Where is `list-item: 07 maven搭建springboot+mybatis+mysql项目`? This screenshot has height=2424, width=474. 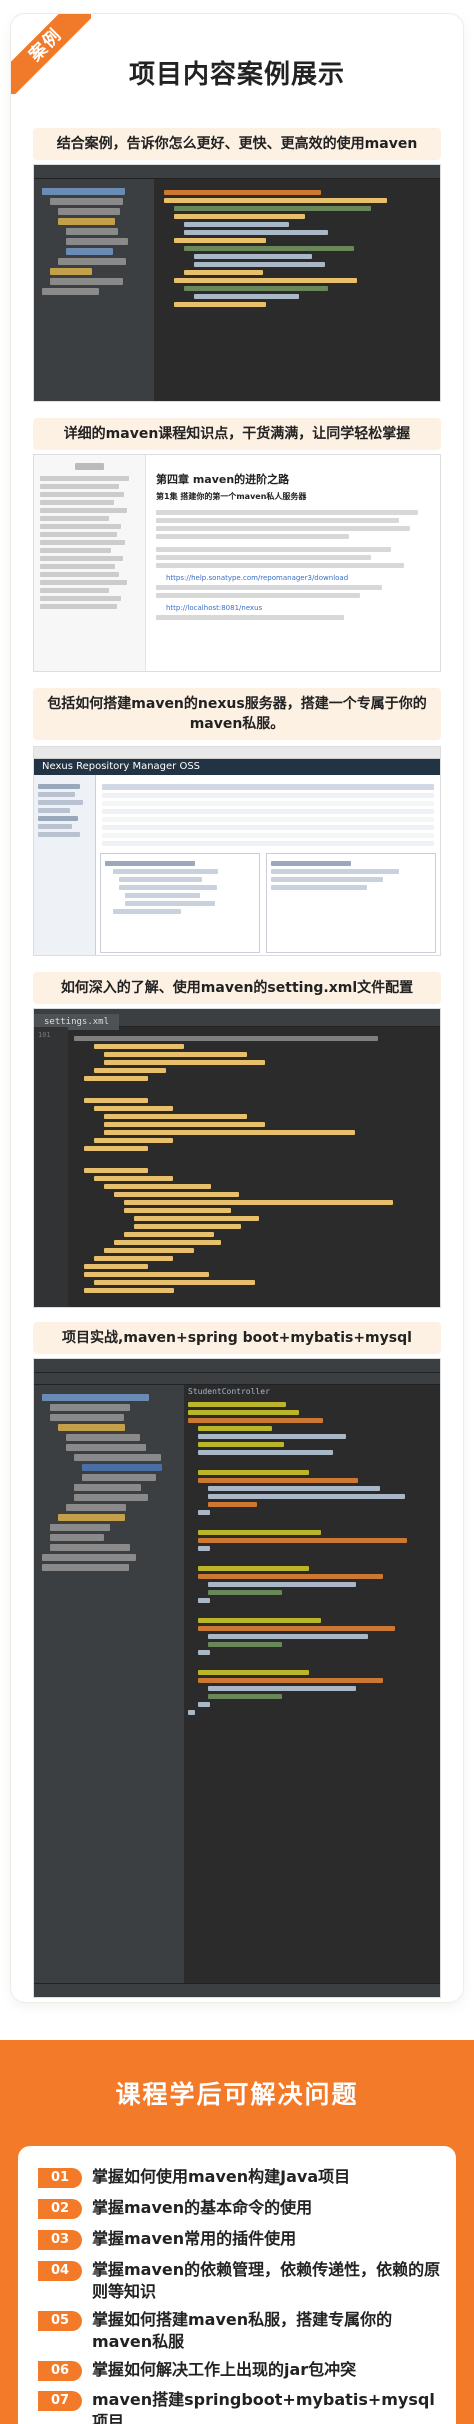
list-item: 07 maven搭建springboot+mybatis+mysql项目 is located at coordinates (243, 2406).